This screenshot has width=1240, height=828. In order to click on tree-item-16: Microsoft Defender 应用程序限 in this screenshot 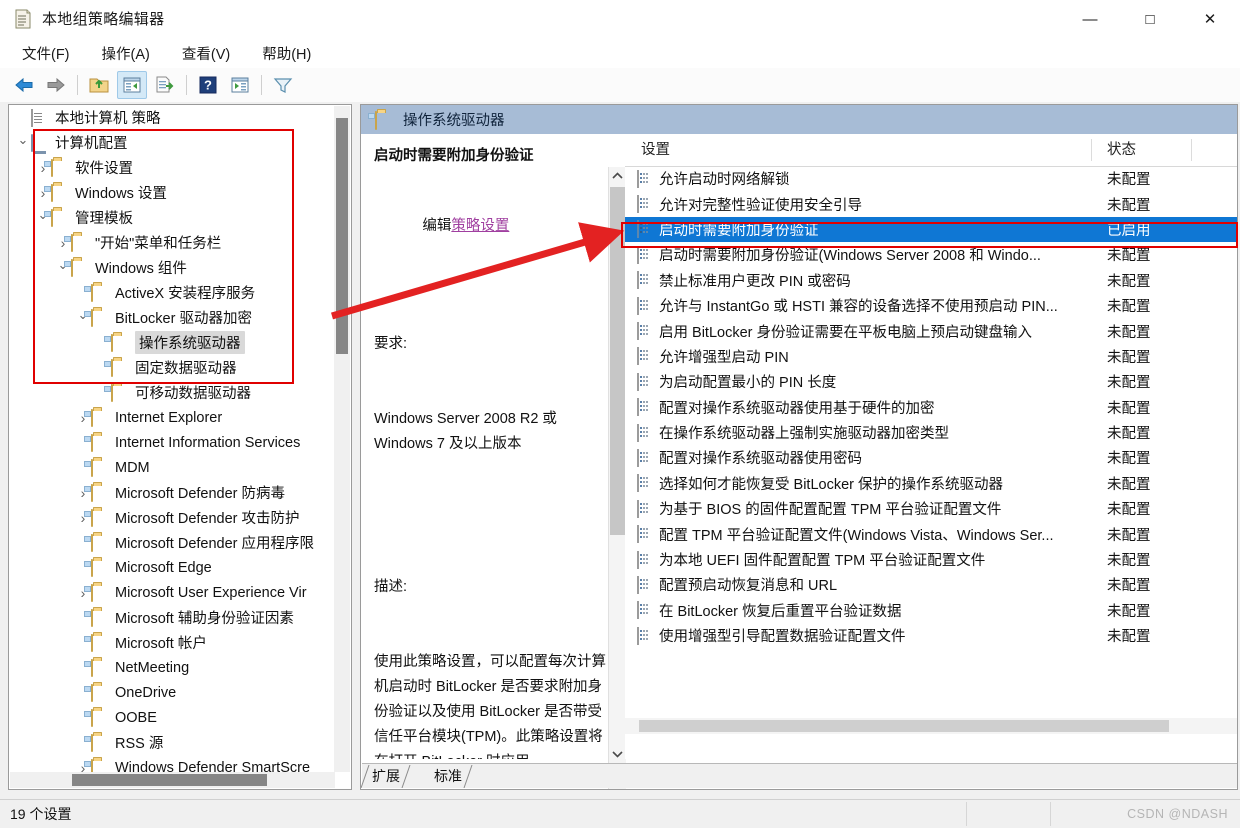, I will do `click(172, 542)`.